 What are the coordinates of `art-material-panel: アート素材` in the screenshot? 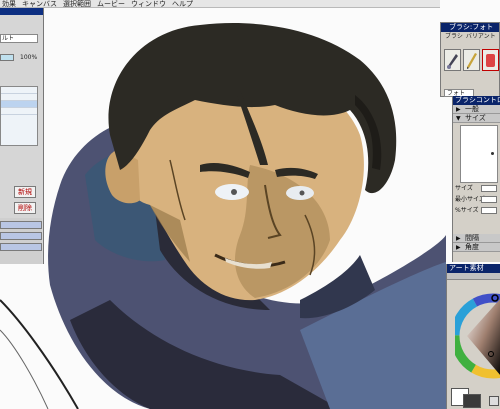 It's located at (473, 336).